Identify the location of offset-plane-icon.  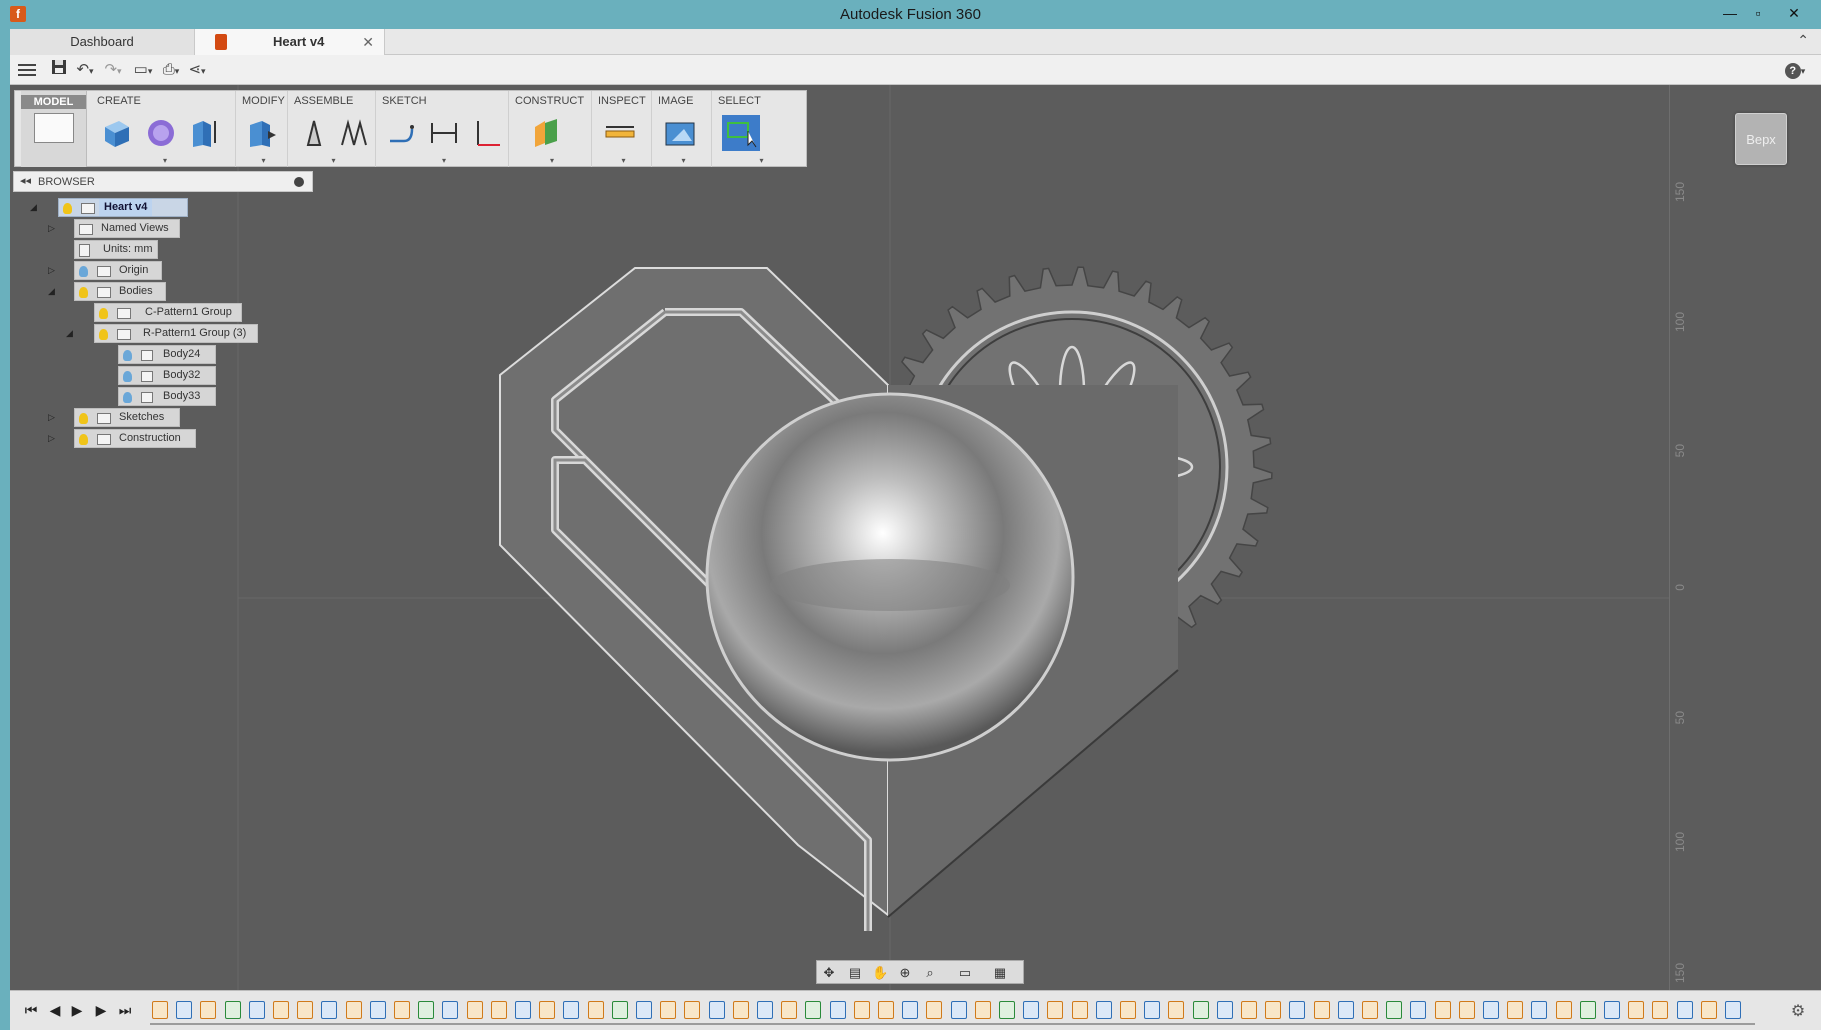
(547, 133).